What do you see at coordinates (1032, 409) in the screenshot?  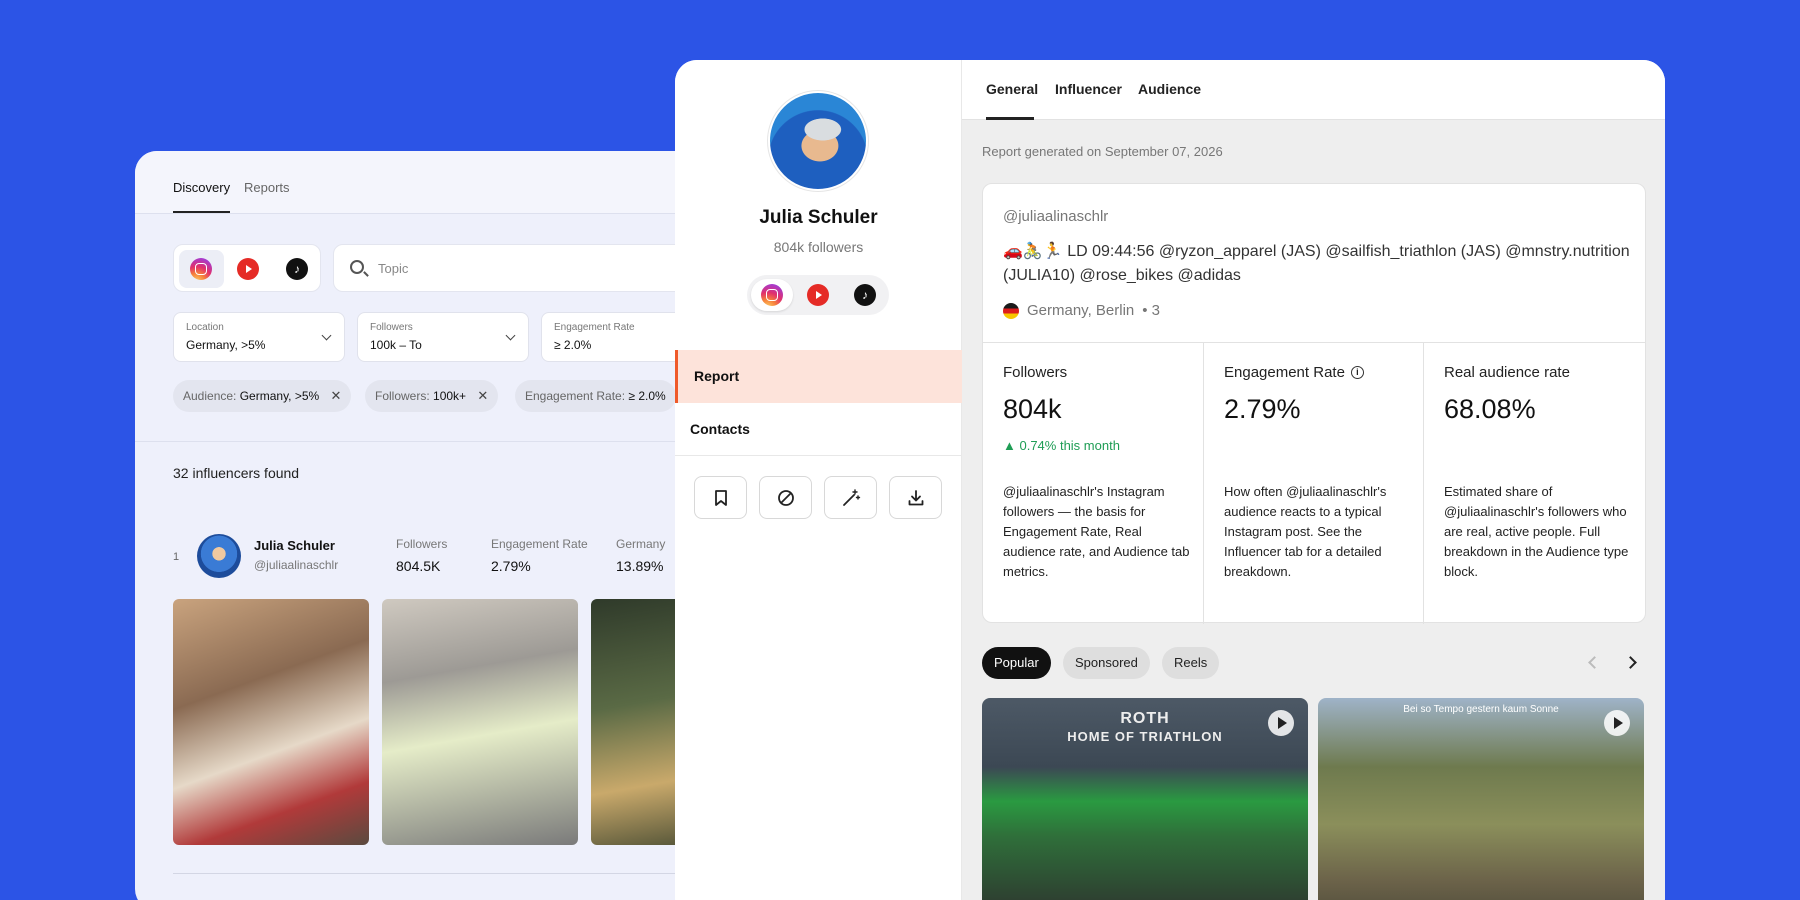 I see `stat-value: 804k` at bounding box center [1032, 409].